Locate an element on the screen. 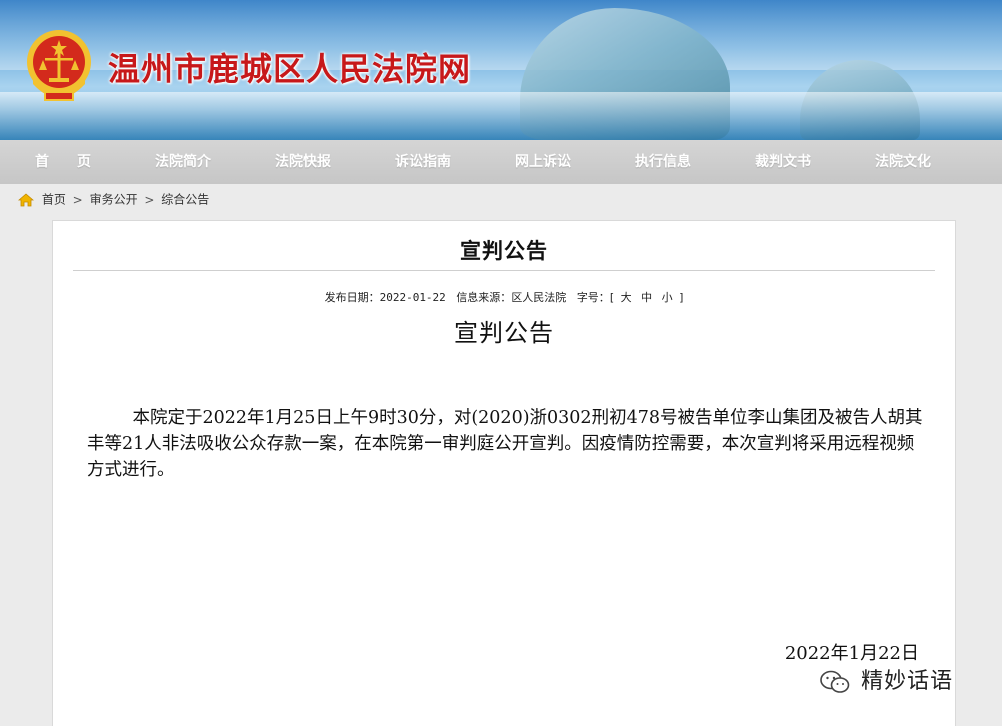 Image resolution: width=1002 pixels, height=726 pixels. main-nav: 首 页 法院简介 法院快报 诉讼指南 网上诉讼 执行信息 裁判文书 法院文化 is located at coordinates (501, 162).